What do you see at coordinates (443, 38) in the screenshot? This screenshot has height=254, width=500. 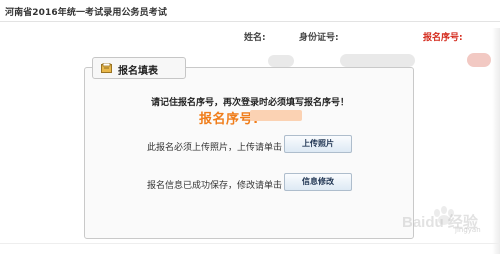 I see `registration-number-label: 报名序号:` at bounding box center [443, 38].